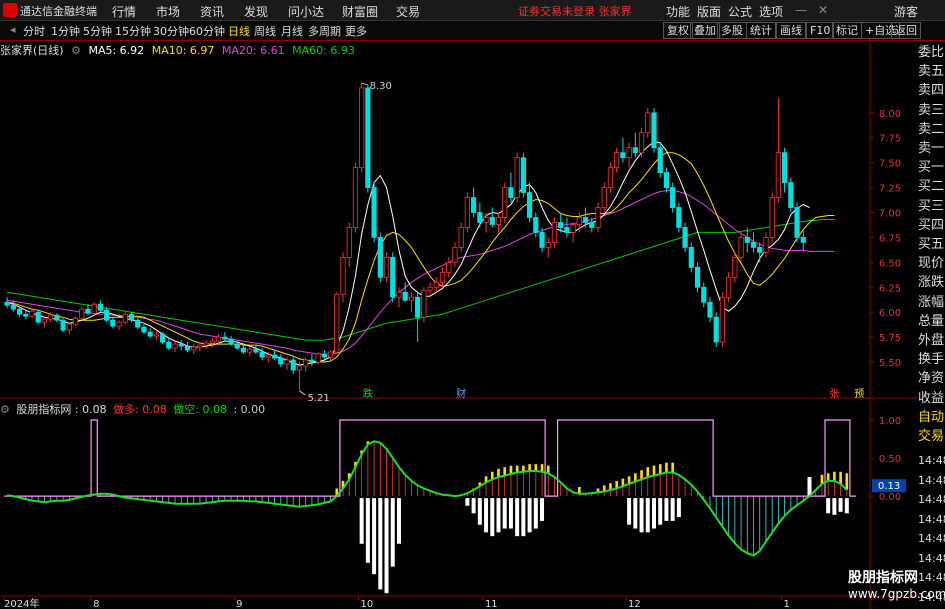  Describe the element at coordinates (931, 519) in the screenshot. I see `sidebar-time-3: 14:48` at that location.